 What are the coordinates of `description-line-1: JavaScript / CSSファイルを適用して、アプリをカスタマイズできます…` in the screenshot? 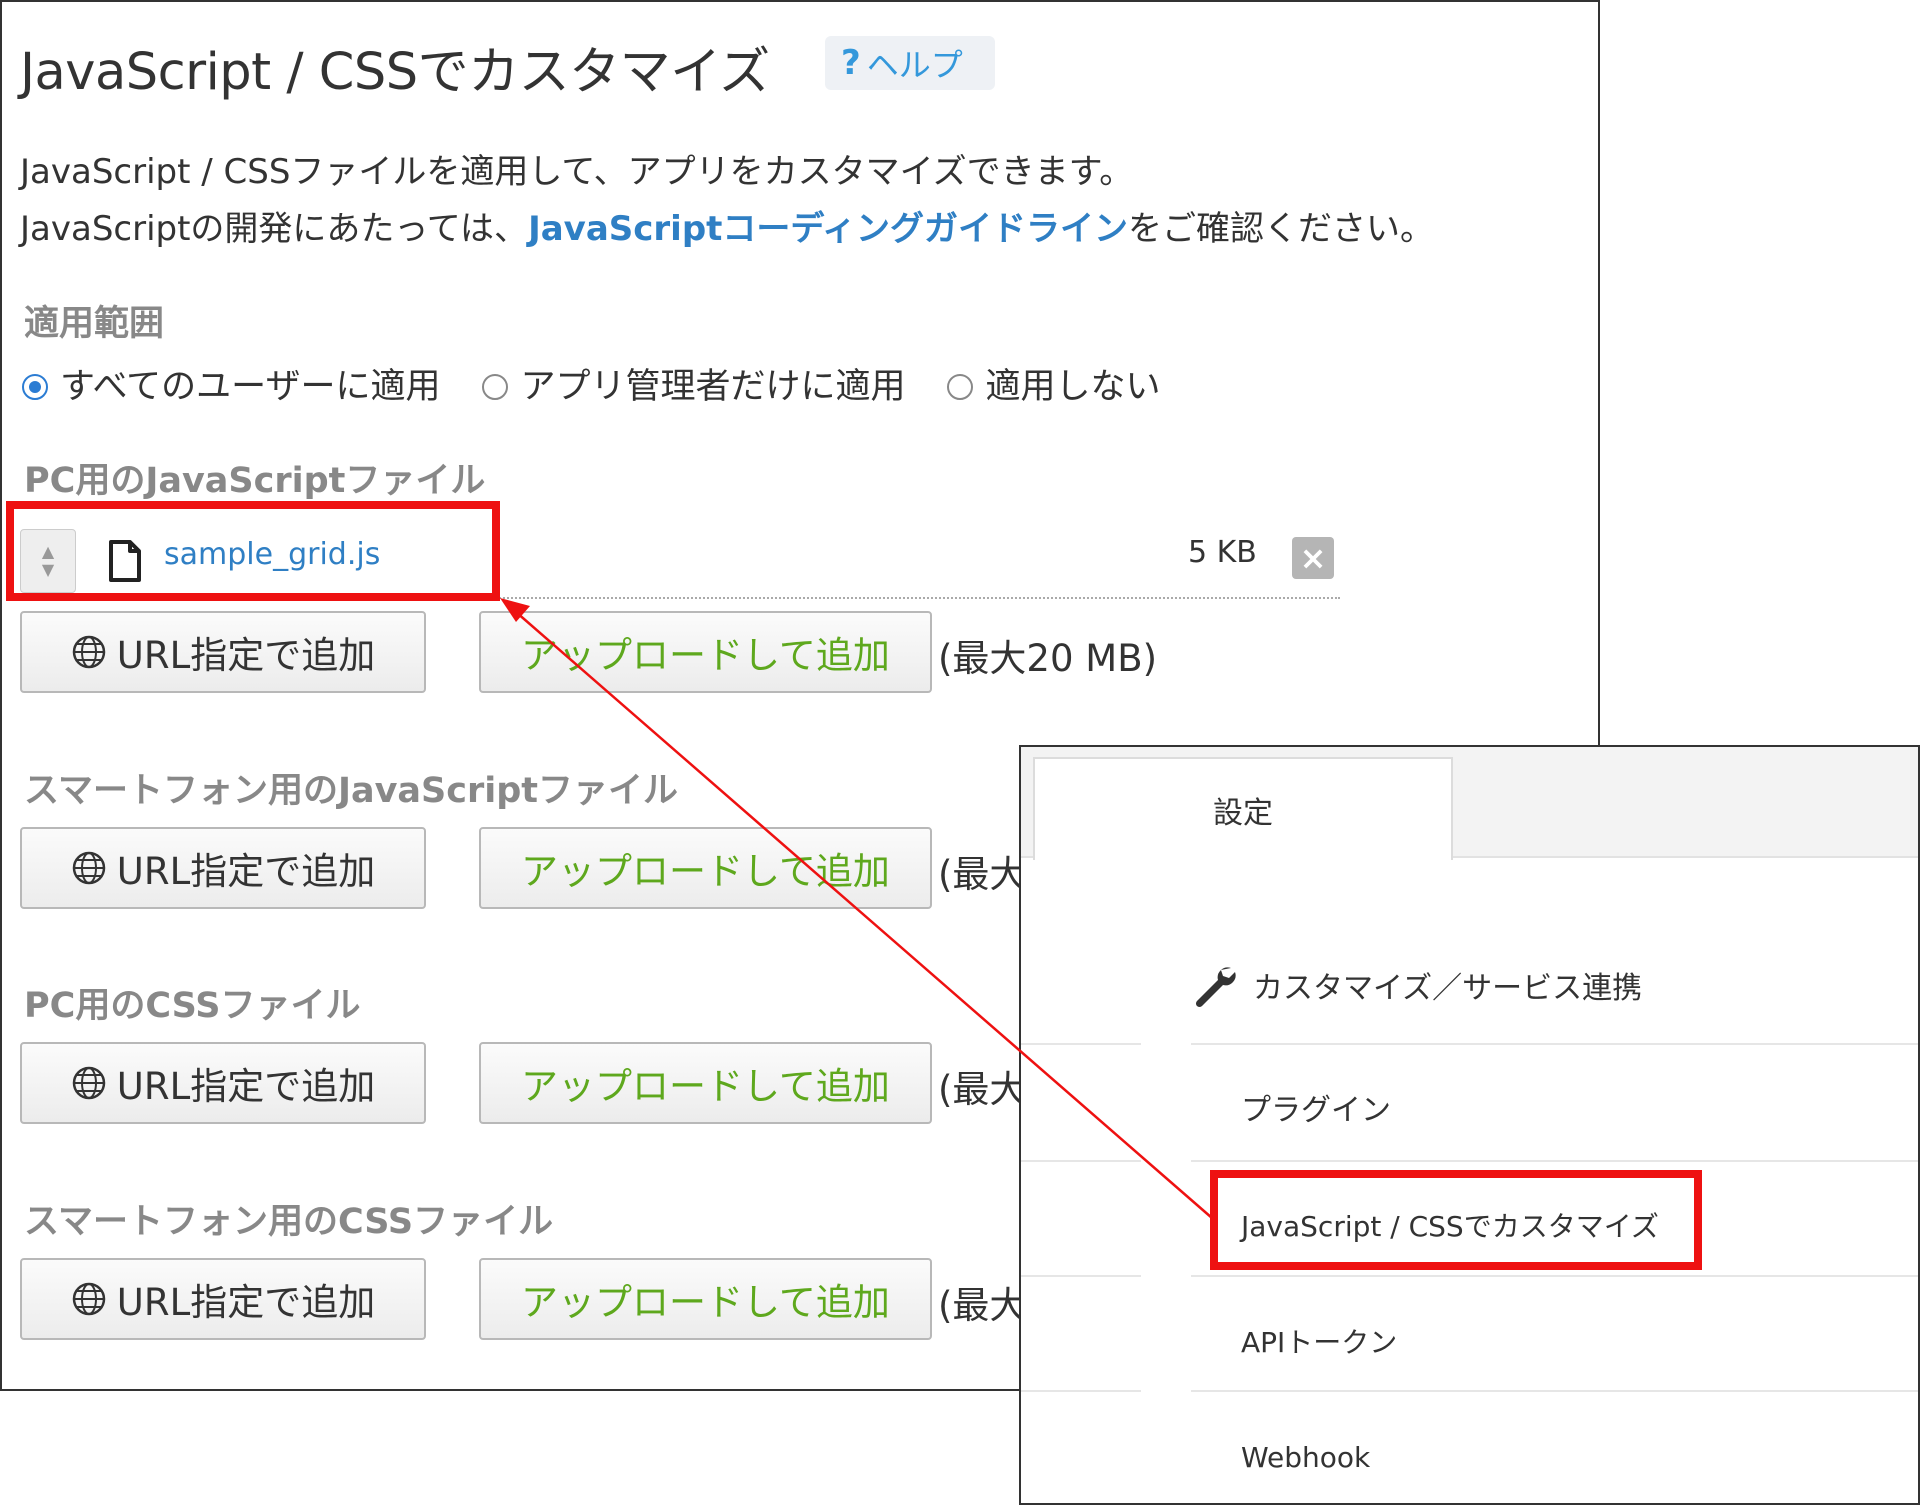 It's located at (577, 172).